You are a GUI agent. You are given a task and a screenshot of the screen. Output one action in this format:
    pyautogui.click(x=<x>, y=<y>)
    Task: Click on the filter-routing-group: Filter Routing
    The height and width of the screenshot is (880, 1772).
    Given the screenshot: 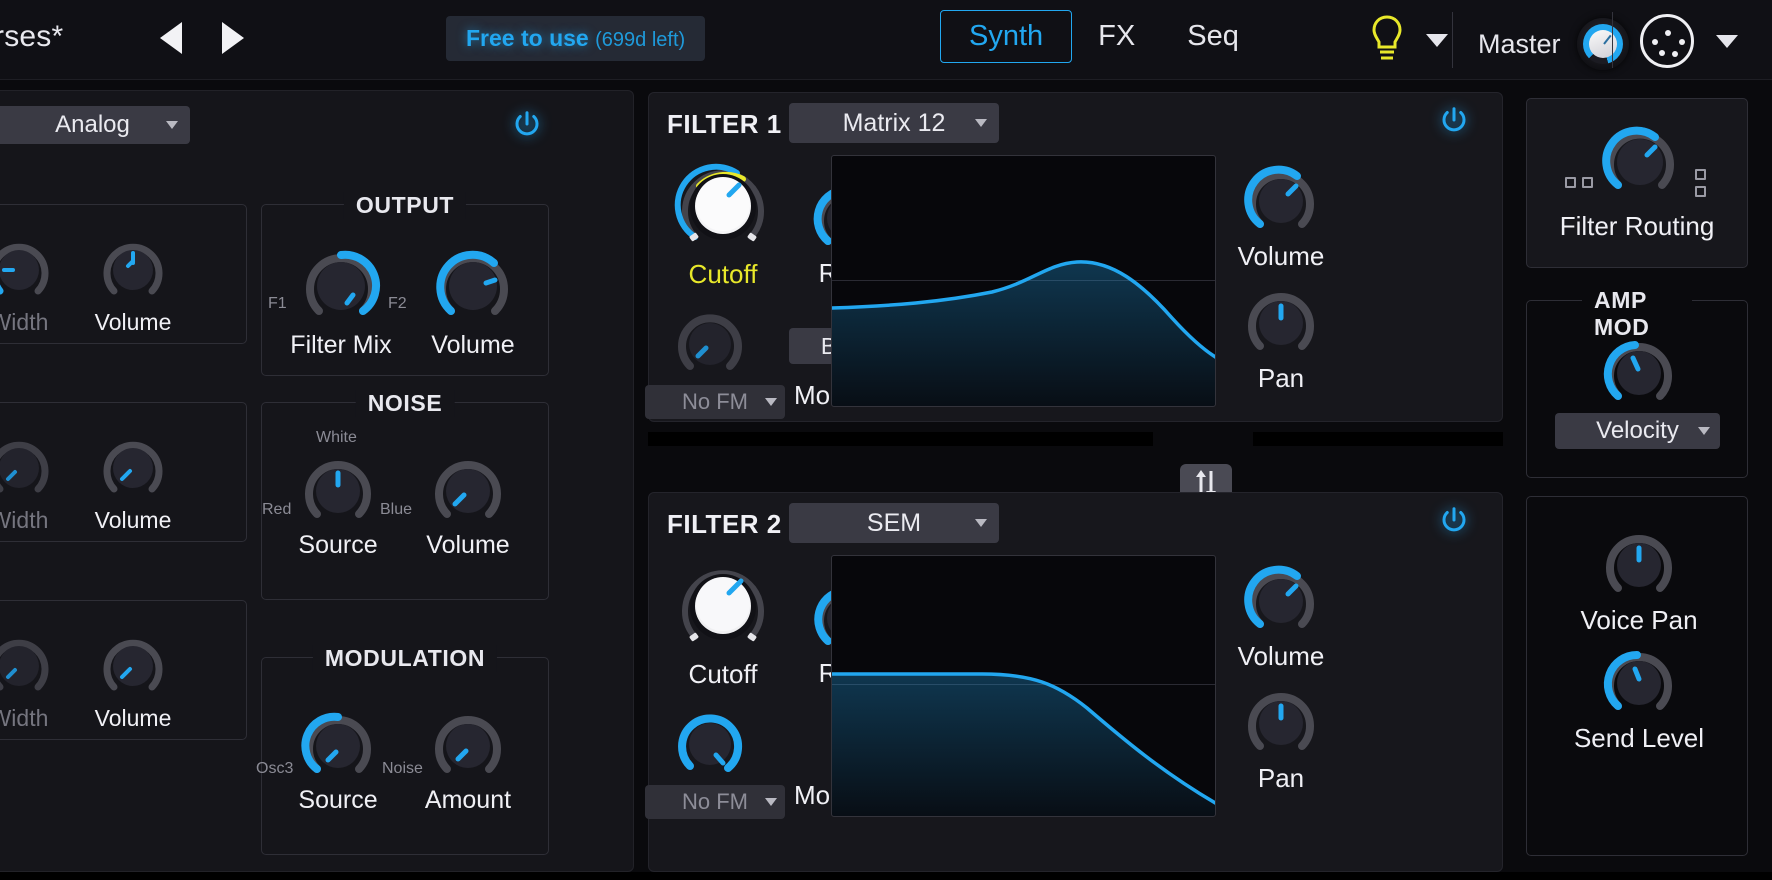 What is the action you would take?
    pyautogui.click(x=1637, y=183)
    